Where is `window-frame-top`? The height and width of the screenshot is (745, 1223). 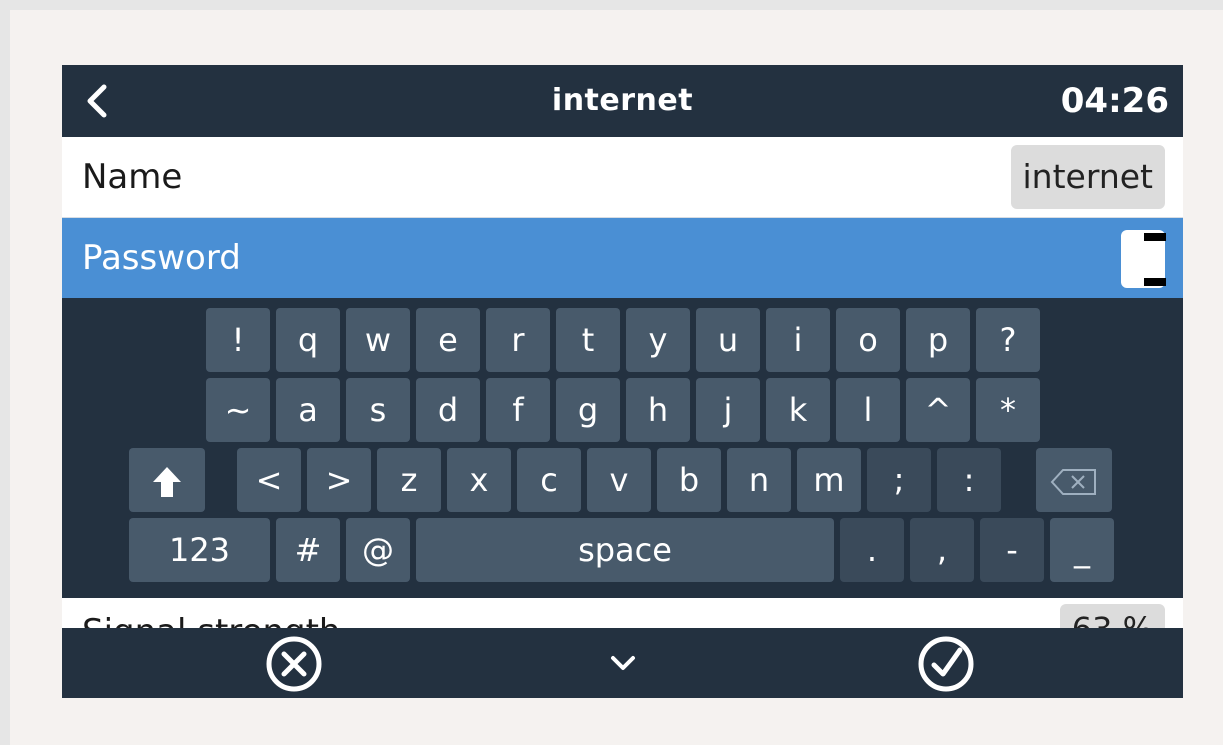
window-frame-top is located at coordinates (611, 5).